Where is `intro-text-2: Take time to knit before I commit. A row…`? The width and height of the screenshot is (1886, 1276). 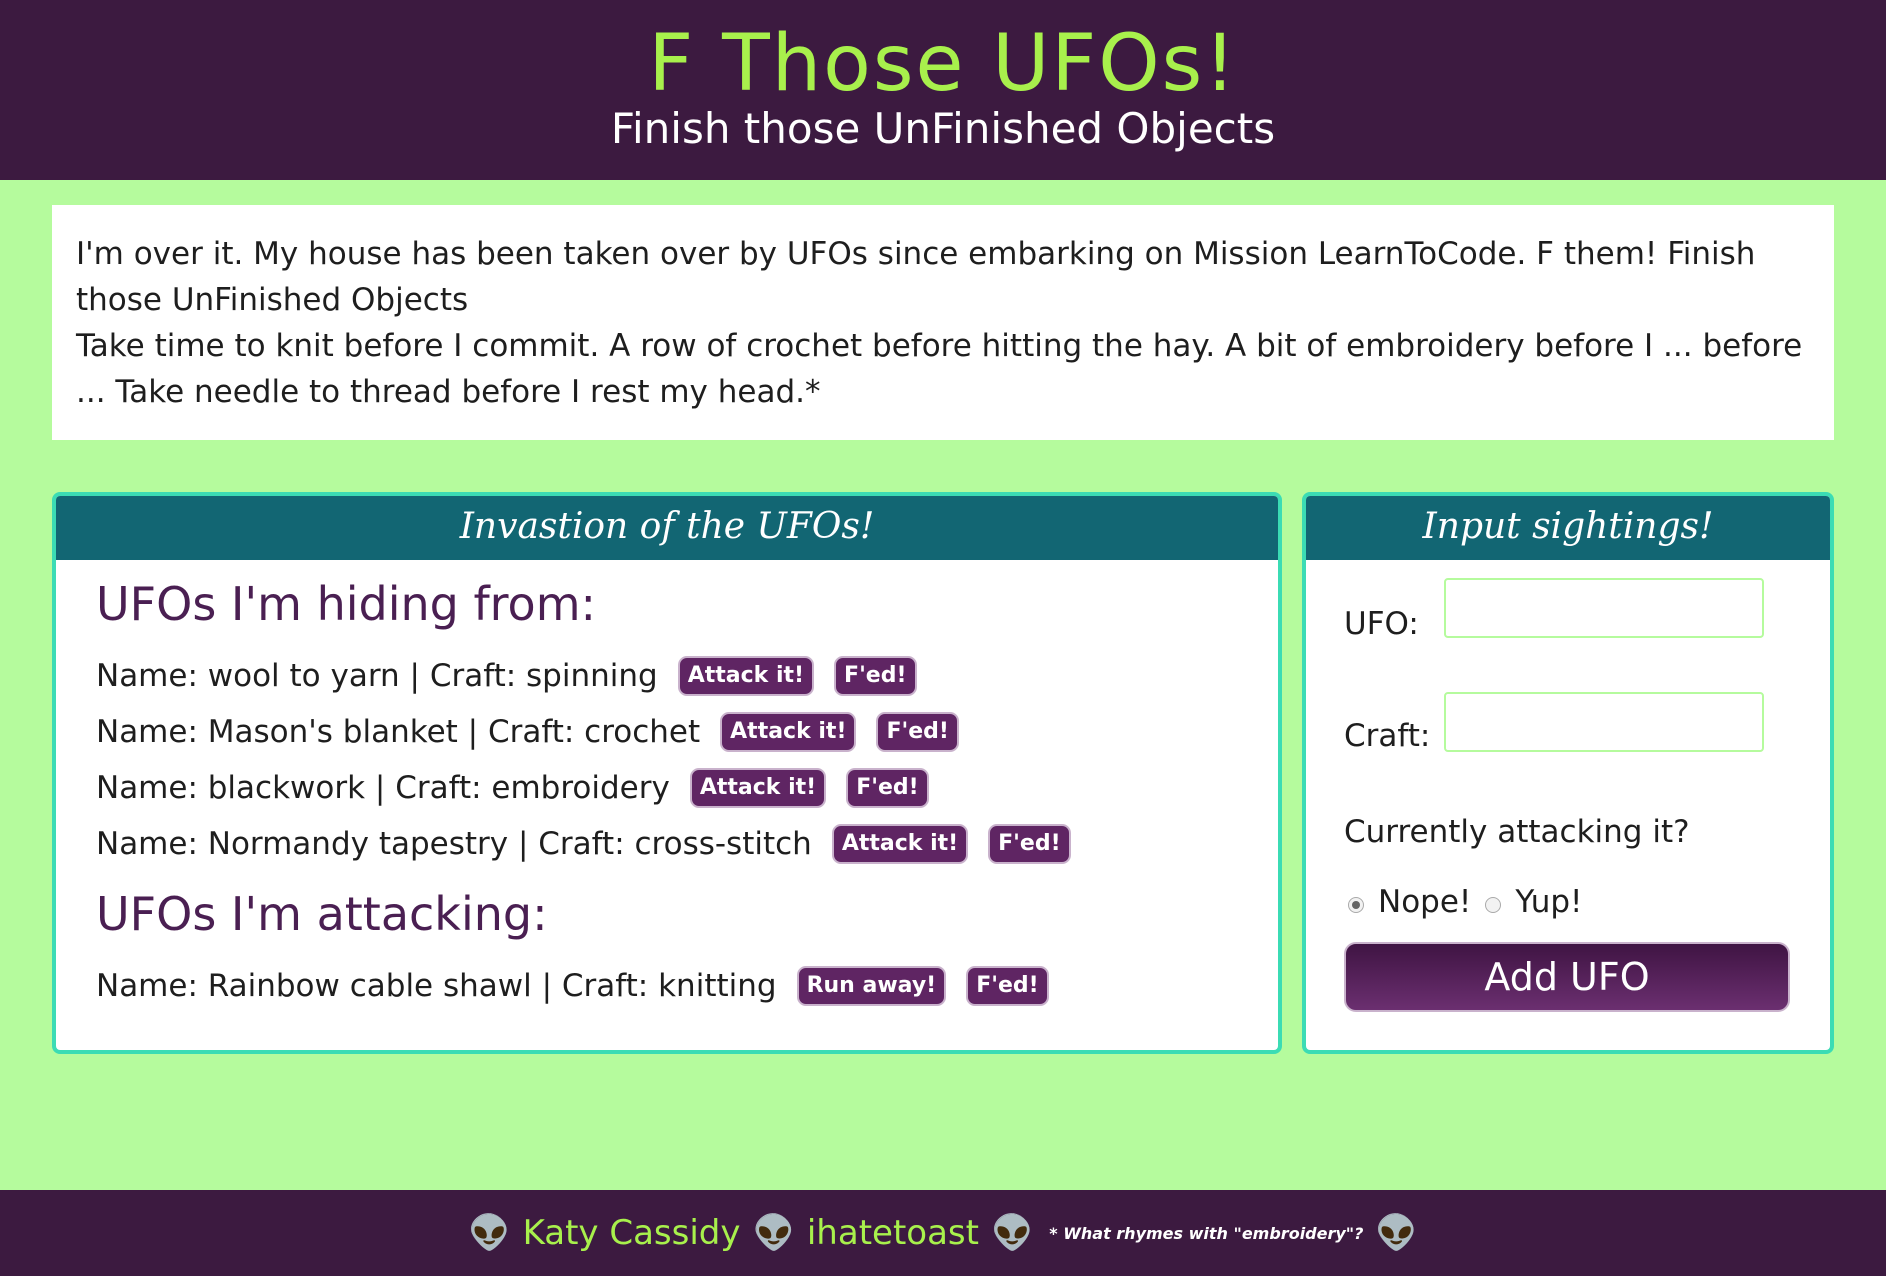 intro-text-2: Take time to knit before I commit. A row… is located at coordinates (939, 369).